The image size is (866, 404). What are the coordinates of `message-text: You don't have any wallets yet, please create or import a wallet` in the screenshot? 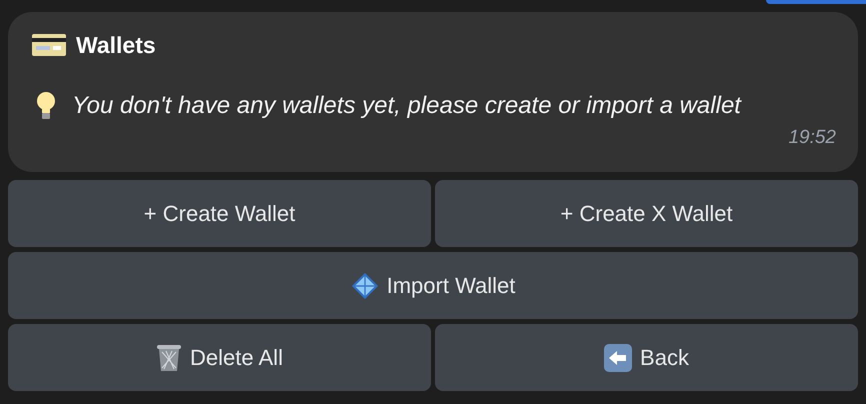 It's located at (406, 106).